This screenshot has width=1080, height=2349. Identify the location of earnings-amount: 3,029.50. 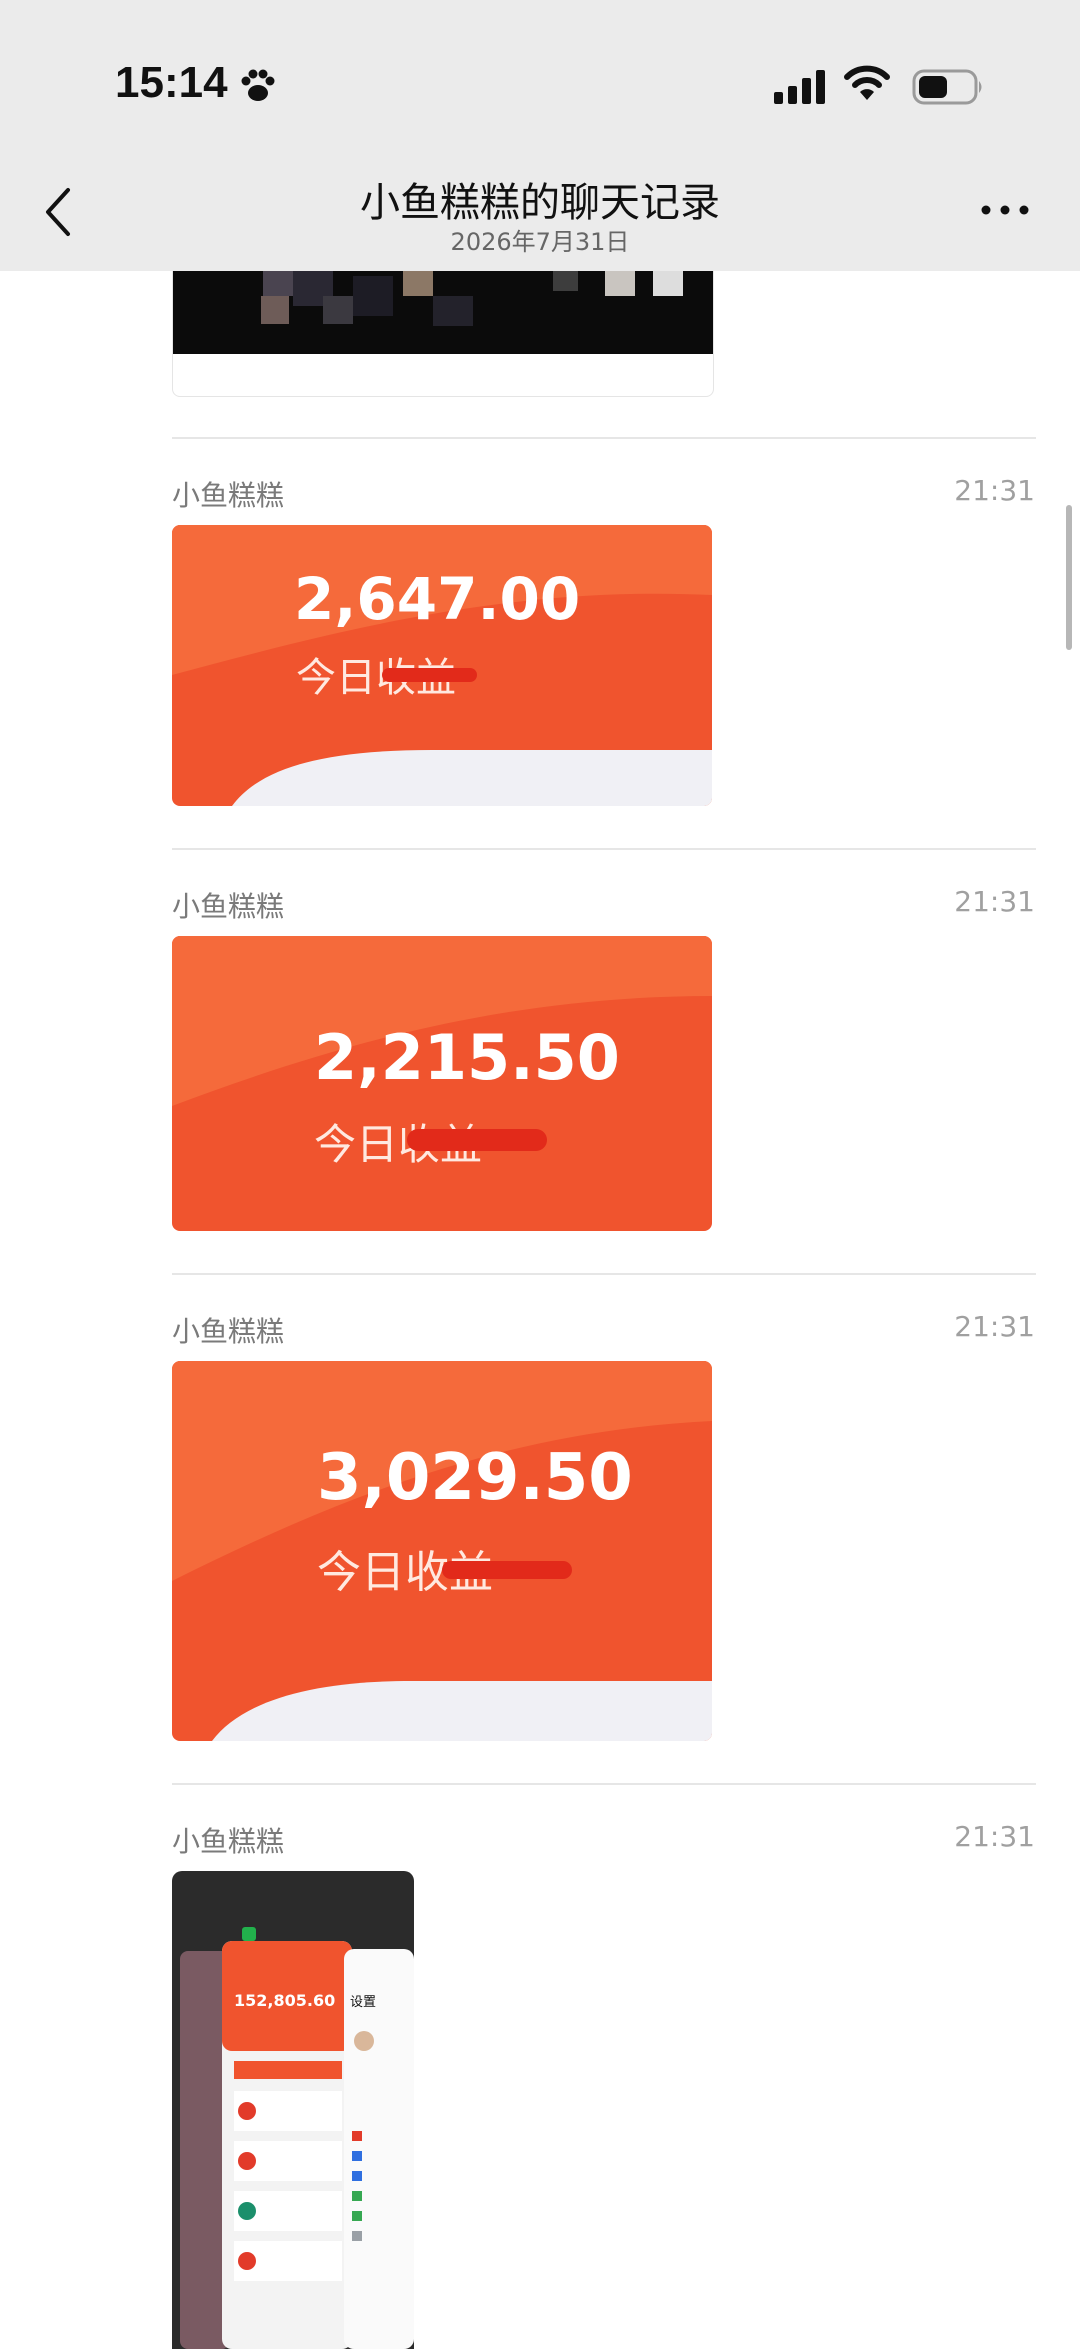
(475, 1478).